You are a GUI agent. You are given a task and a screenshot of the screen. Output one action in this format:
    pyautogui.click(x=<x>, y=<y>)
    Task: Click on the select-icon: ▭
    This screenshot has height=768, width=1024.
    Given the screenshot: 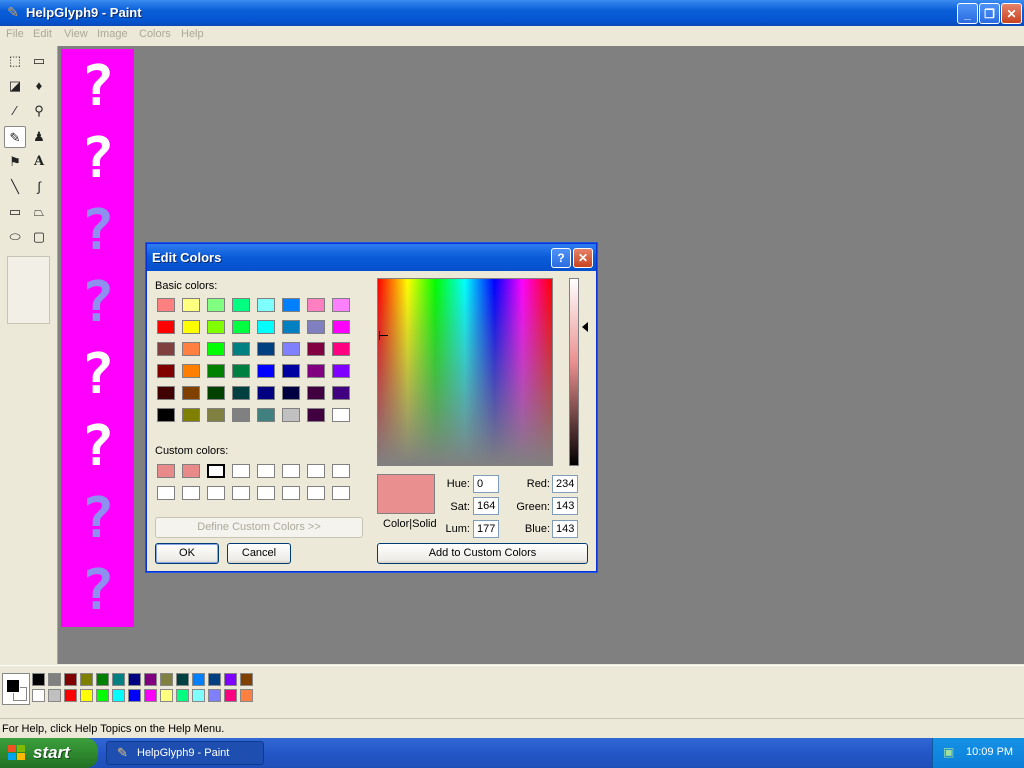 What is the action you would take?
    pyautogui.click(x=39, y=61)
    